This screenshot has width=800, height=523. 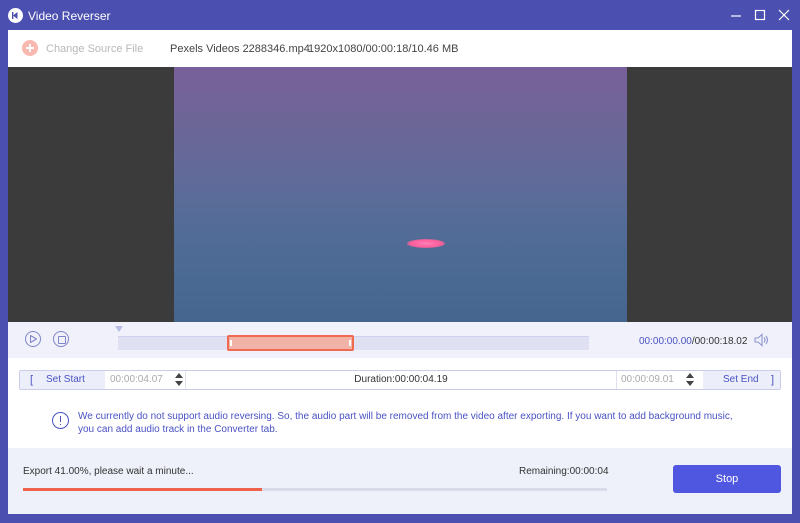 I want to click on end-time-stepper, so click(x=690, y=380).